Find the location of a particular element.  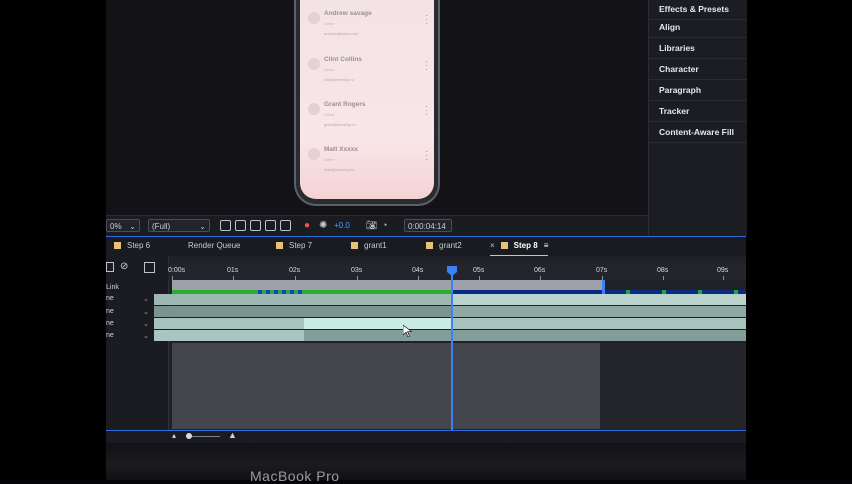

transparency-grid-icon is located at coordinates (240, 225).